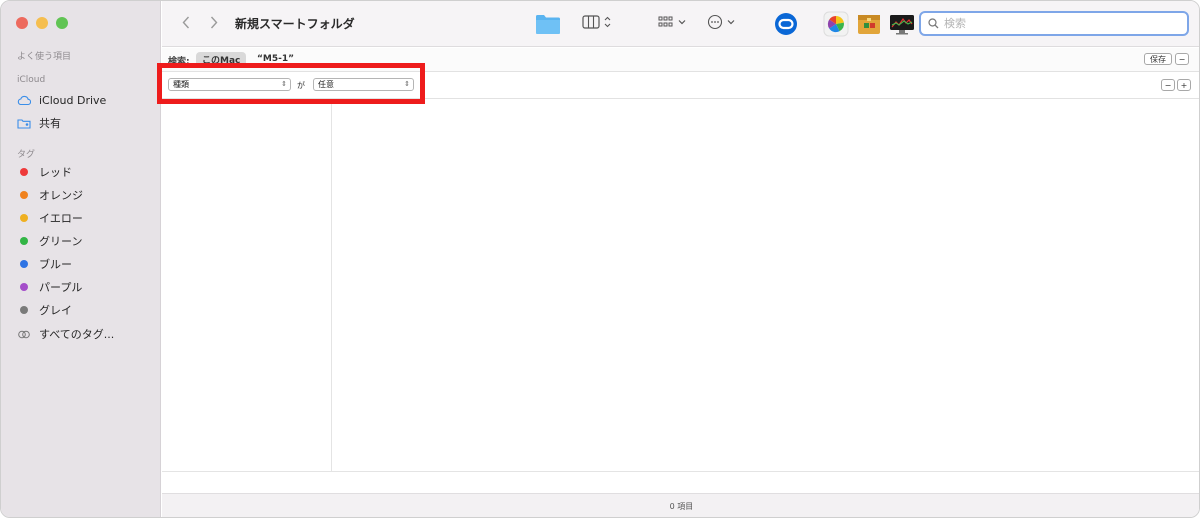  I want to click on column-view-icon, so click(599, 24).